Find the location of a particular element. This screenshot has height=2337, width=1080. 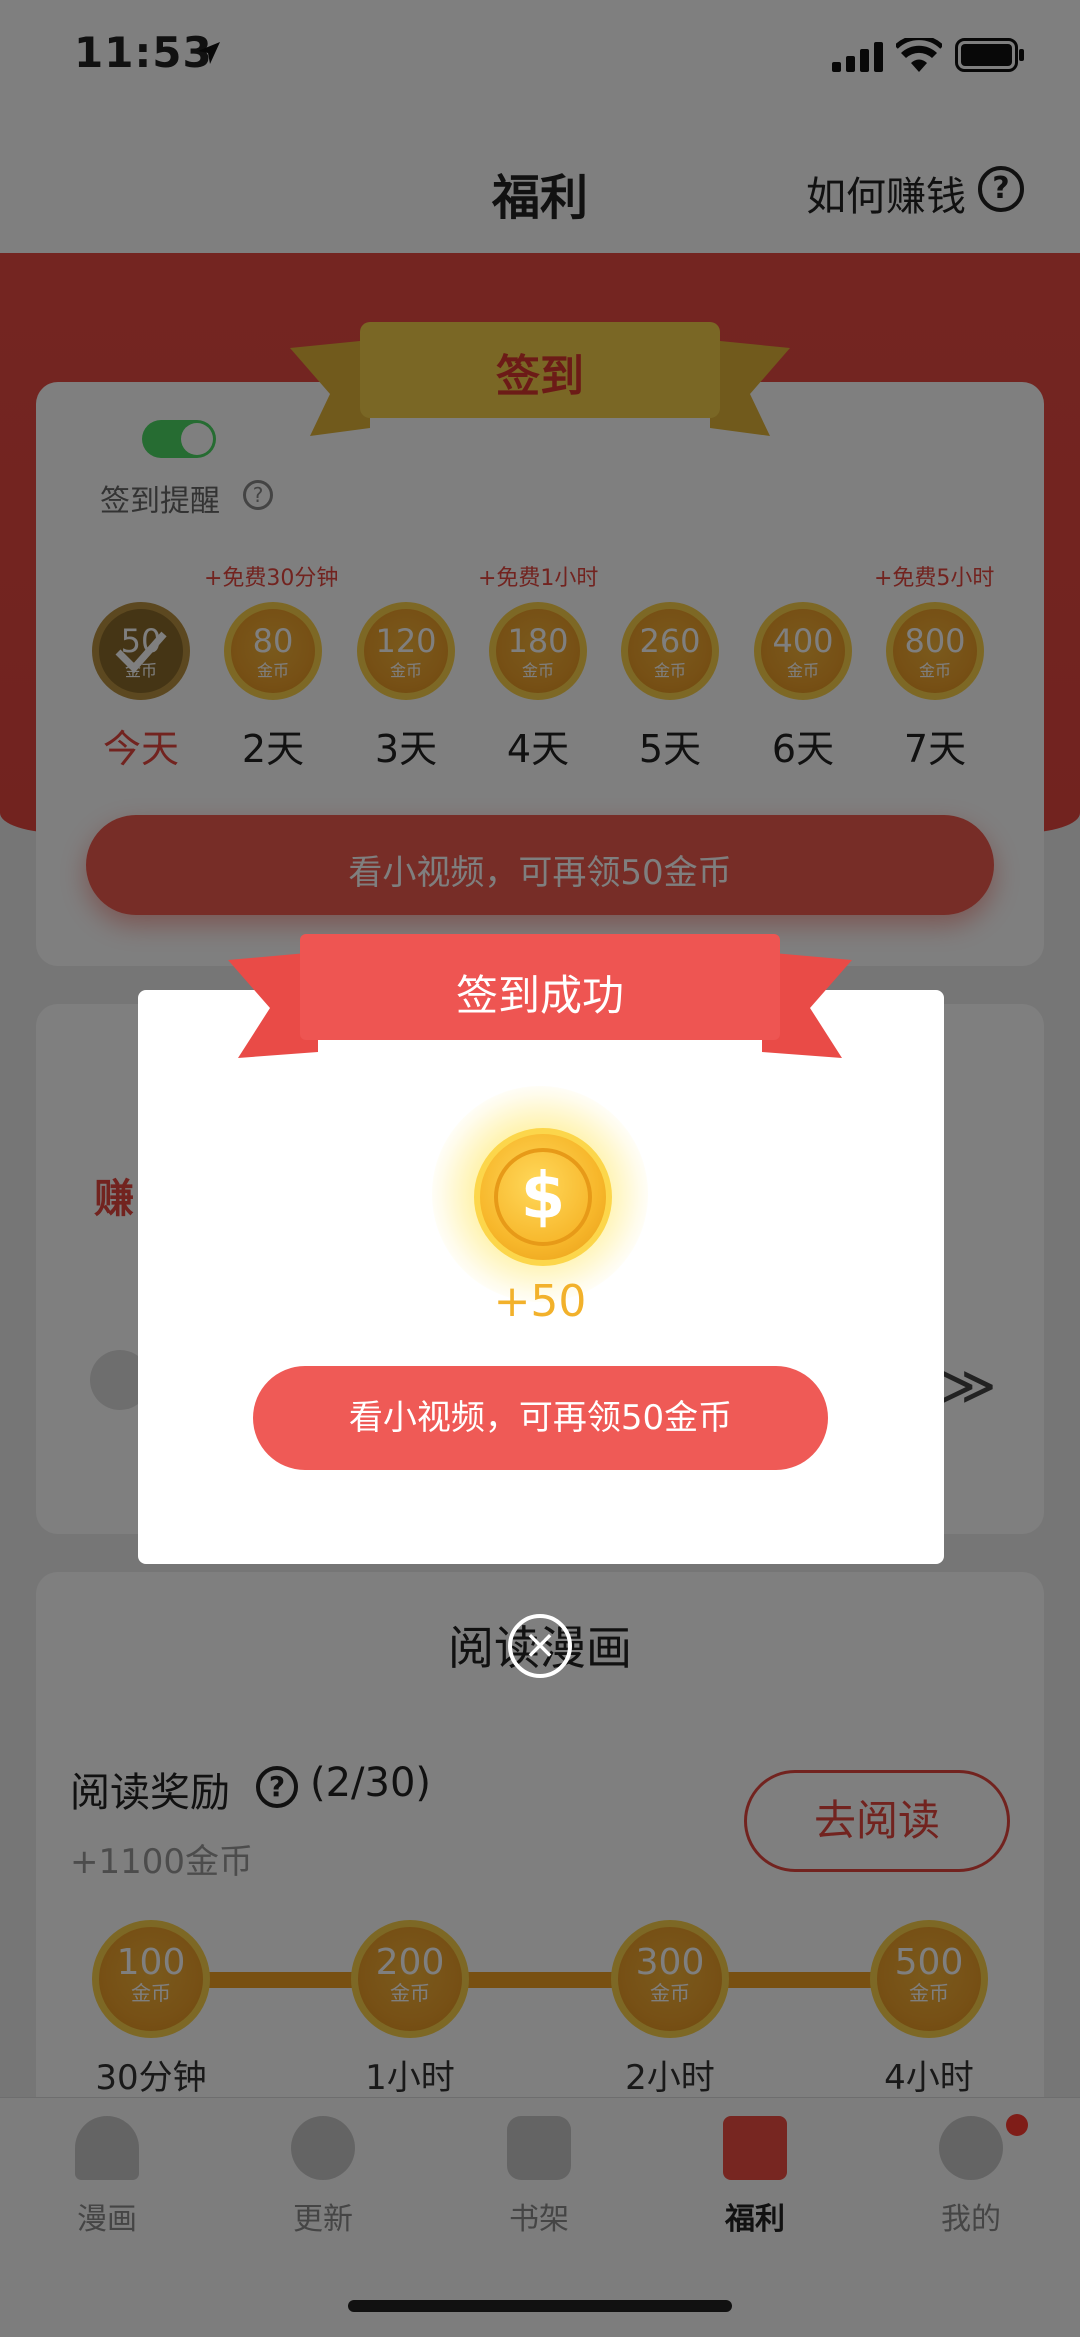

dialog-watch-video-button: 看小视频，可再领50金币 is located at coordinates (540, 1418).